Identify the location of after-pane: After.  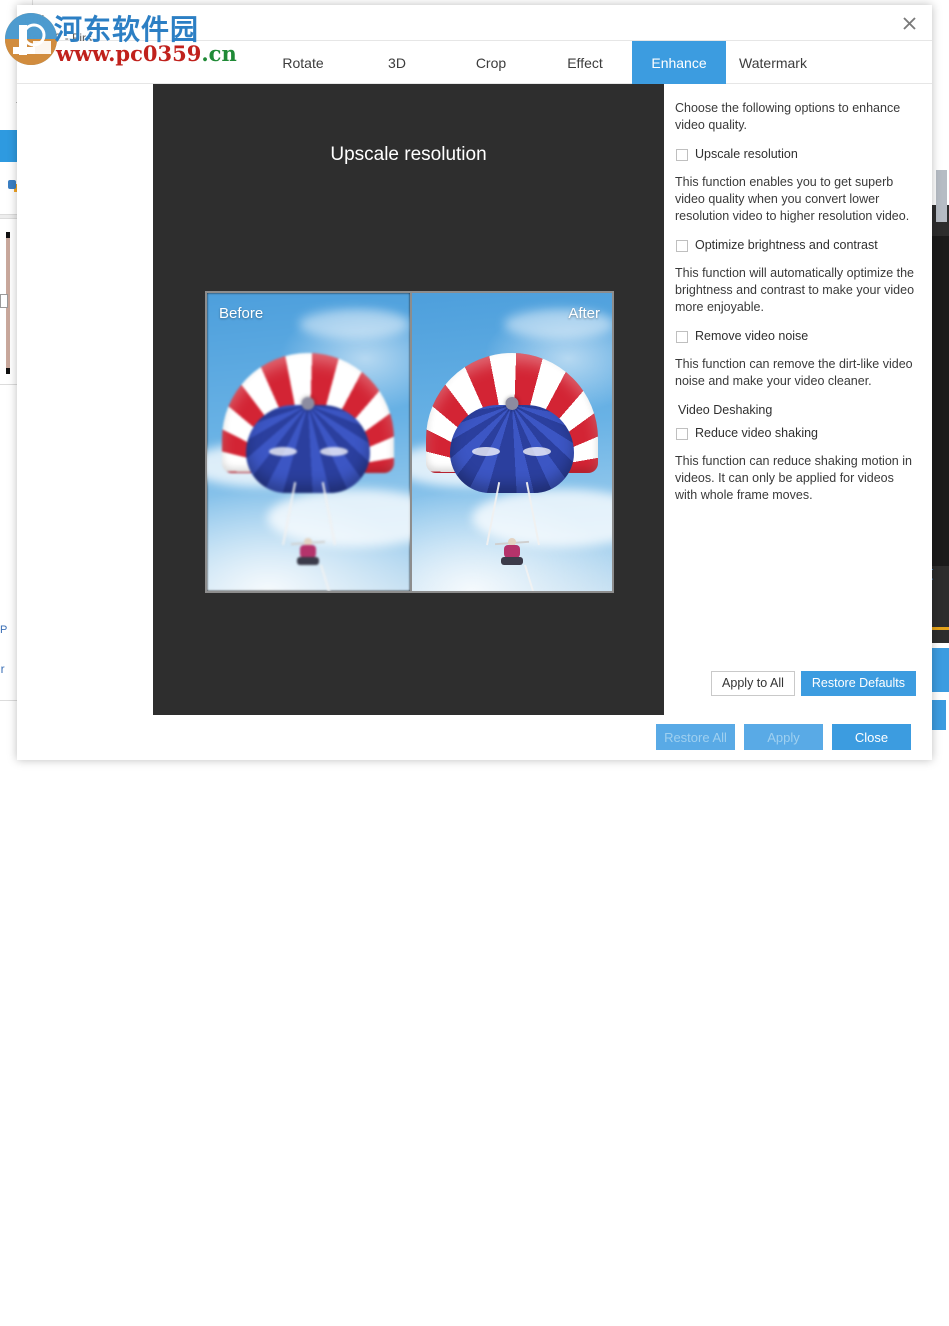
(511, 442).